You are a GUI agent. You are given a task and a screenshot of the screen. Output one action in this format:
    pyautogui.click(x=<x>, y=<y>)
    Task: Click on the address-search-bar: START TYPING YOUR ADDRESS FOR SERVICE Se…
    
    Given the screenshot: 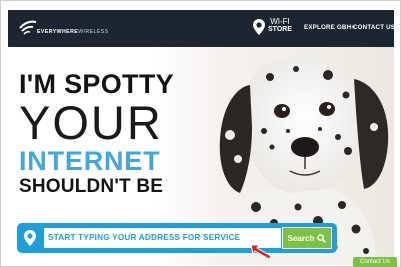 What is the action you would take?
    pyautogui.click(x=177, y=238)
    